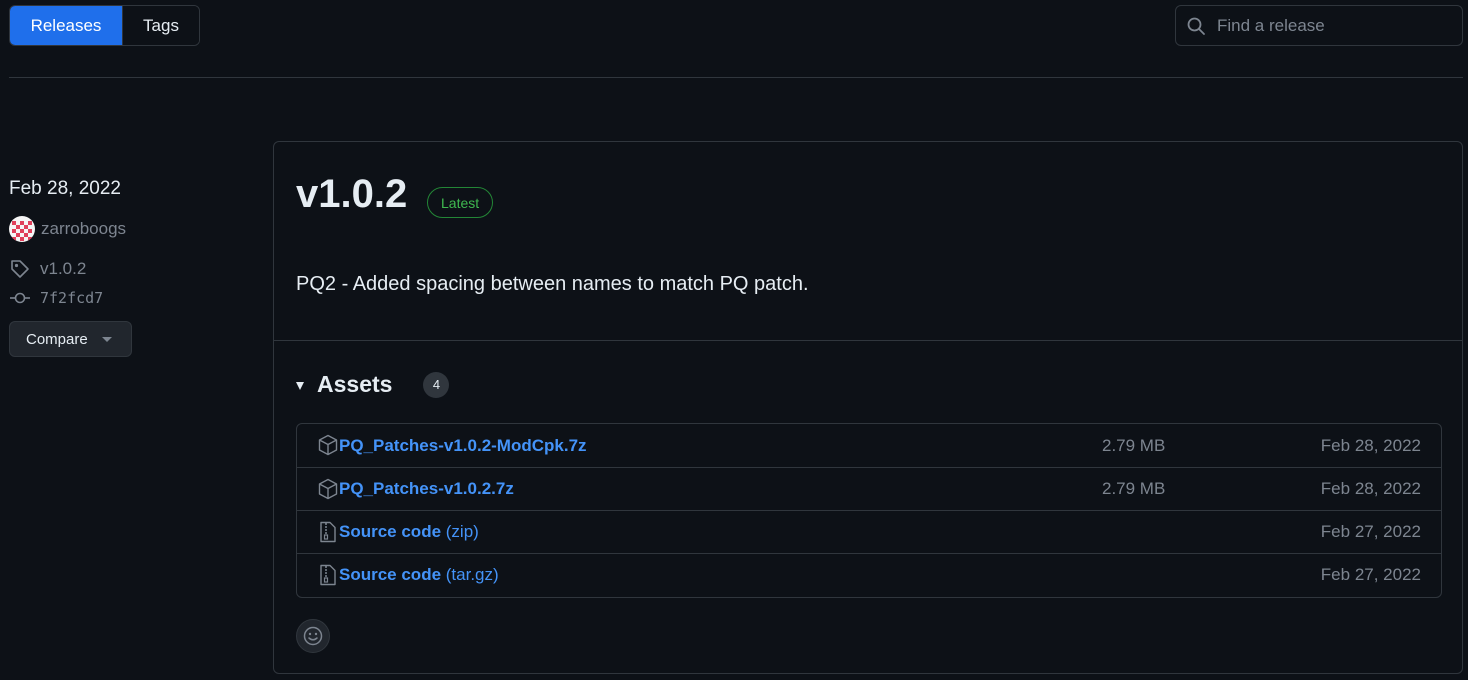  I want to click on release-search-box, so click(1319, 25).